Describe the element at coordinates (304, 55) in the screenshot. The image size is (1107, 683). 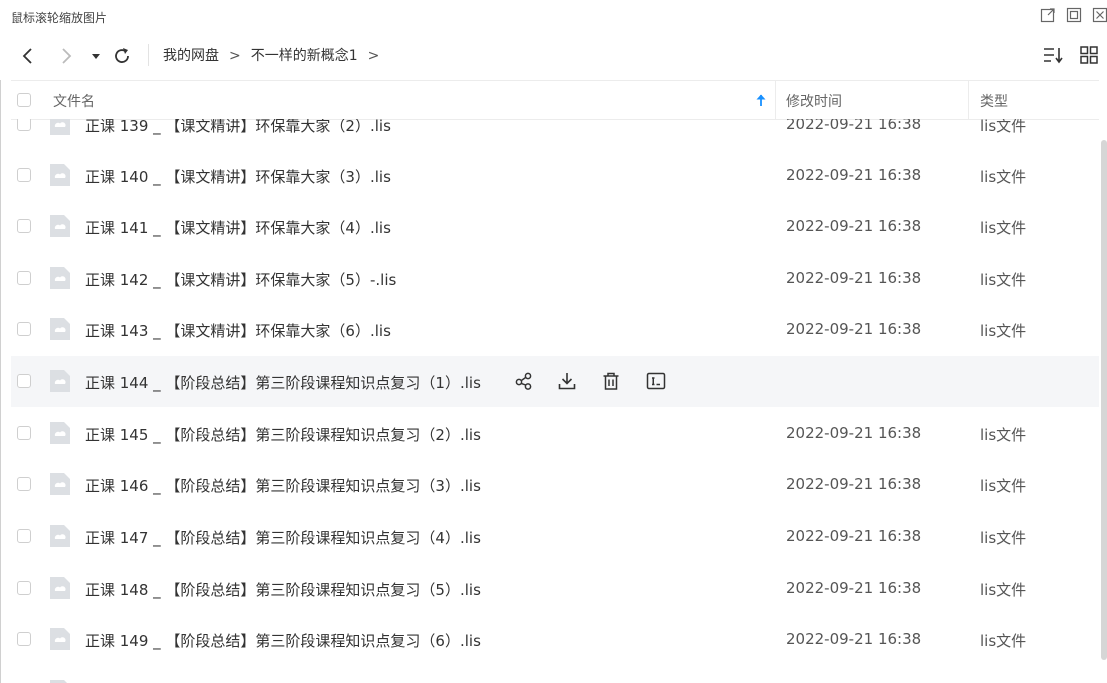
I see `breadcrumb-item-folder: 不一样的新概念1` at that location.